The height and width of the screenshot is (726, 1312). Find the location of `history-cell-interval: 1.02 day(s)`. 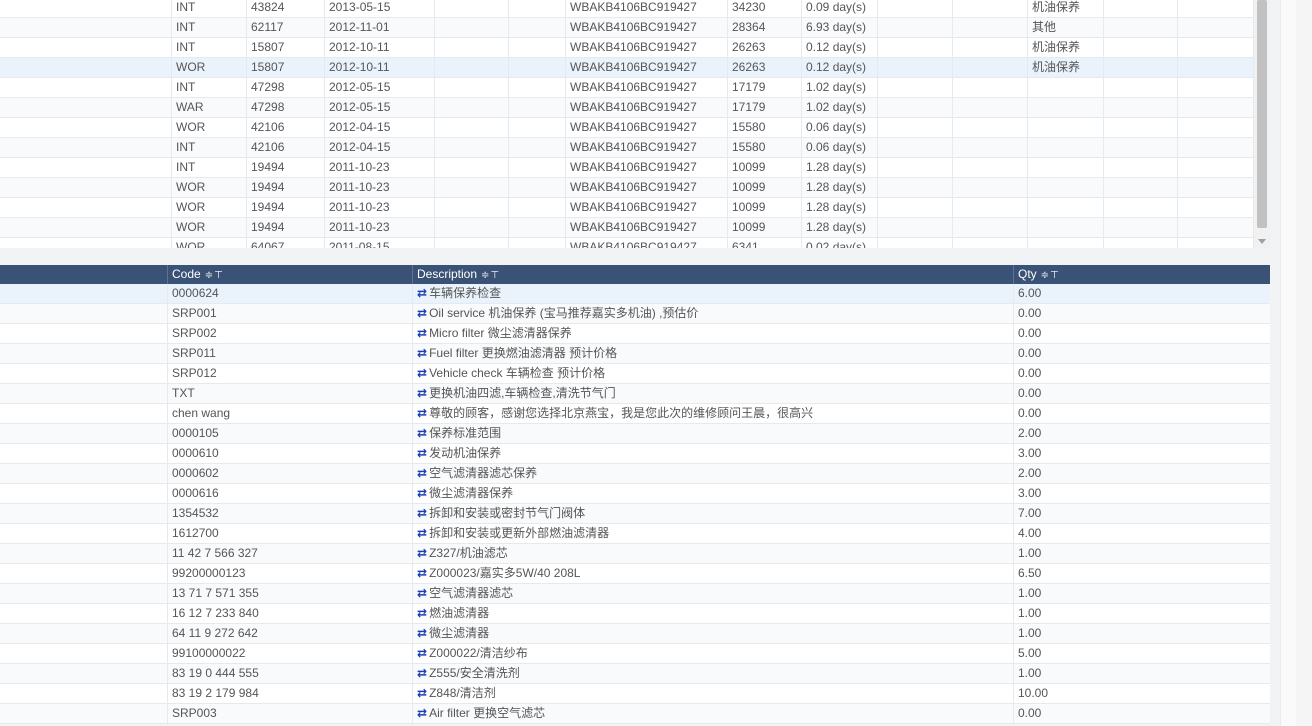

history-cell-interval: 1.02 day(s) is located at coordinates (840, 87).